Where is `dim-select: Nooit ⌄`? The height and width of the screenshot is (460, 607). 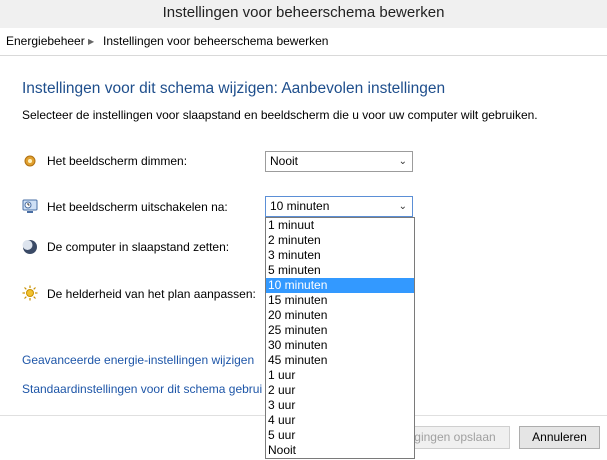
dim-select: Nooit ⌄ is located at coordinates (339, 161).